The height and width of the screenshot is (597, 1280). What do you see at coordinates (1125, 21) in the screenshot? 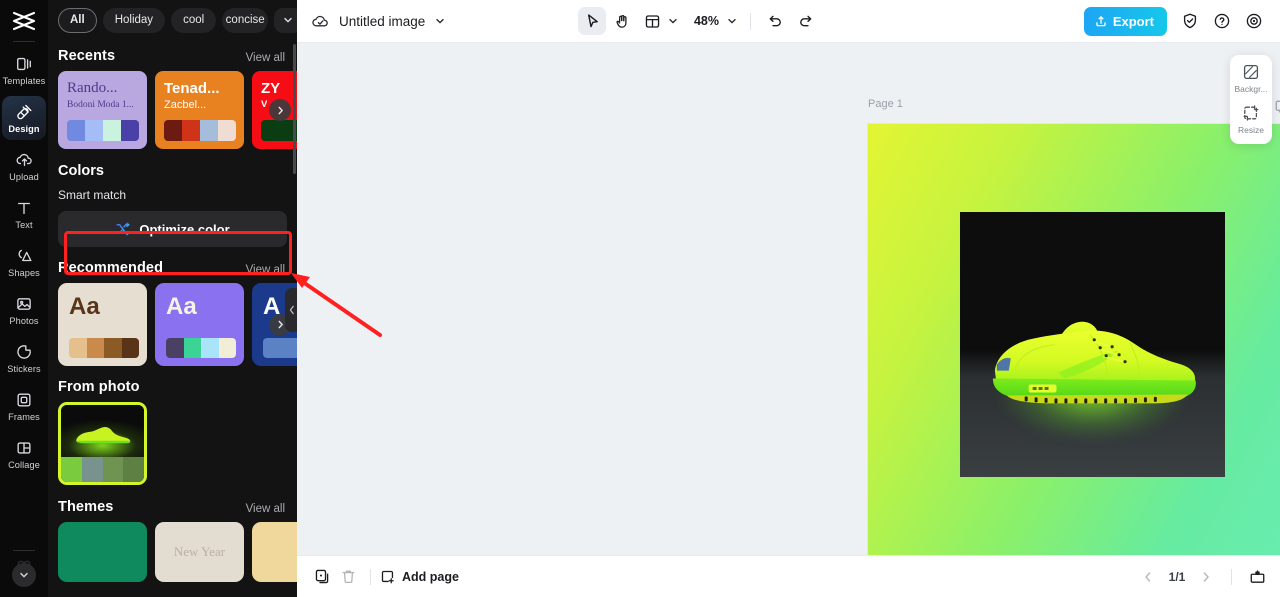
I see `export-button: Export` at bounding box center [1125, 21].